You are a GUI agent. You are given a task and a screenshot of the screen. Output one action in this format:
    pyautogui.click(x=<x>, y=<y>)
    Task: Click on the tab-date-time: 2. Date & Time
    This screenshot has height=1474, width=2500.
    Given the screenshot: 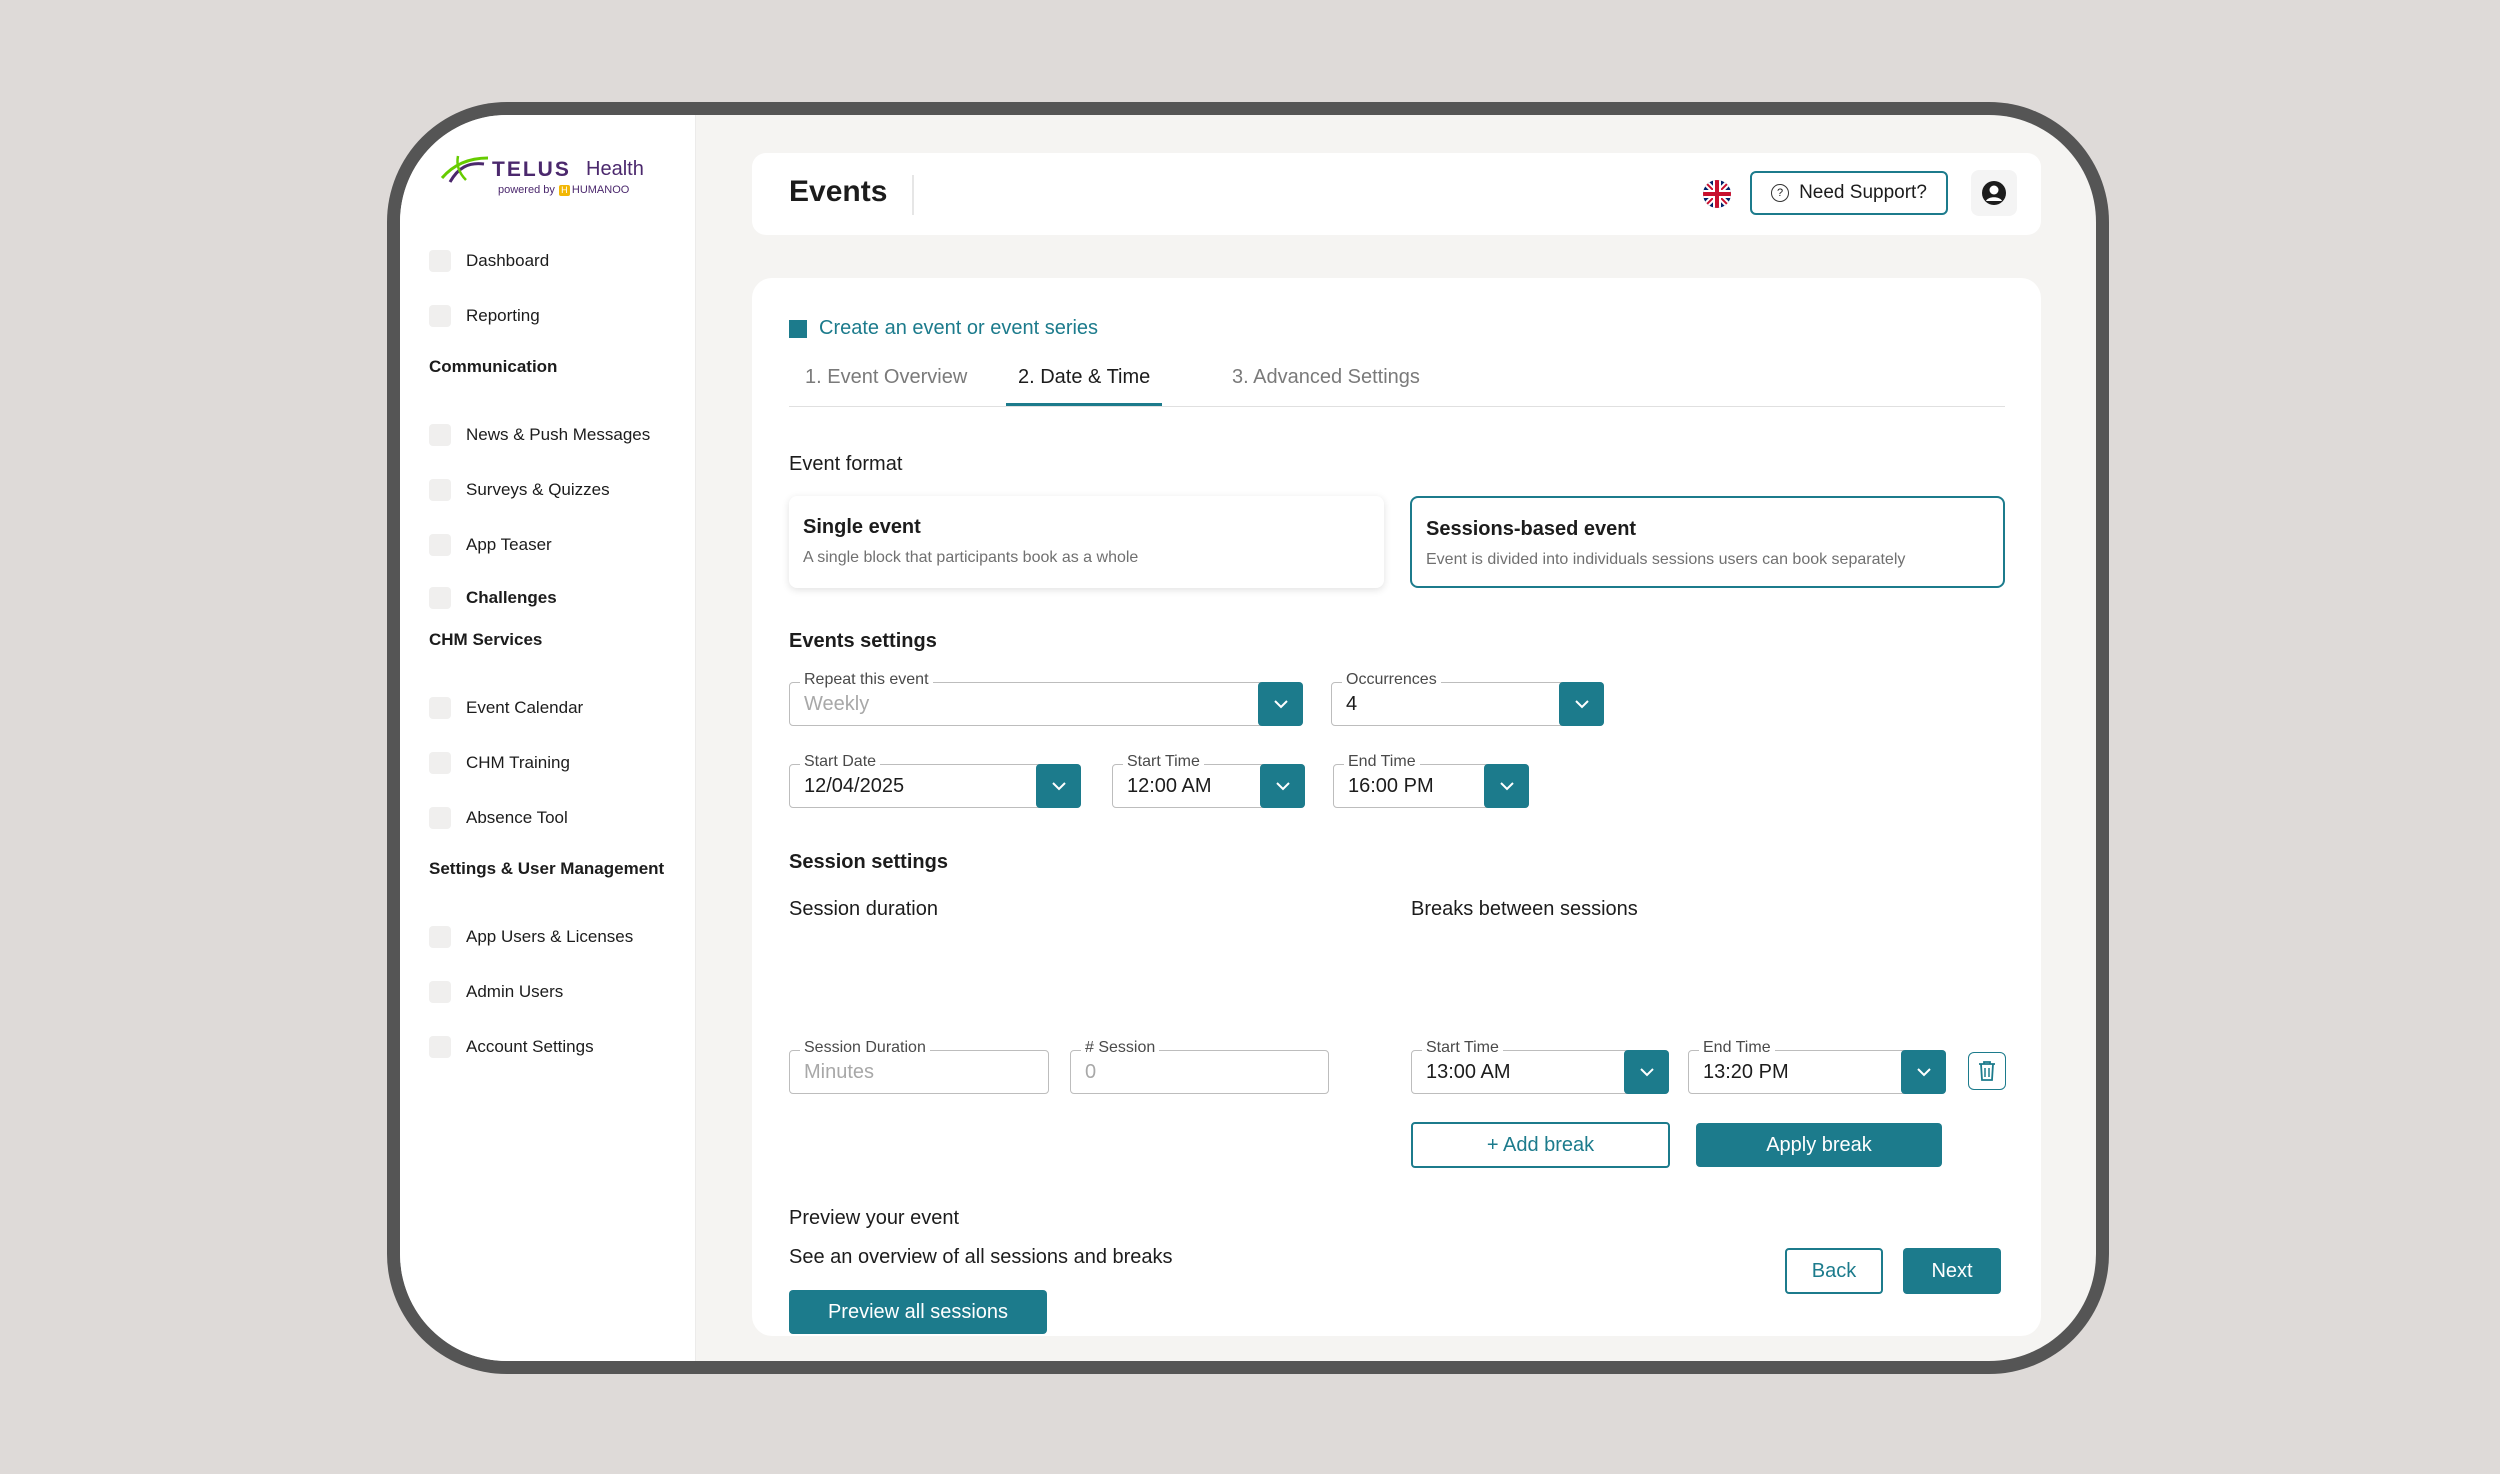 What is the action you would take?
    pyautogui.click(x=1084, y=386)
    